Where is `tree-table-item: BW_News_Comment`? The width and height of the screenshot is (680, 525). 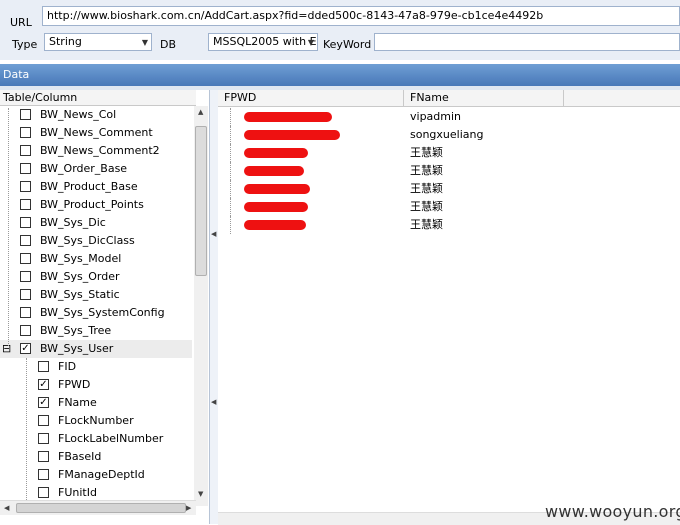
tree-table-item: BW_News_Comment is located at coordinates (96, 133).